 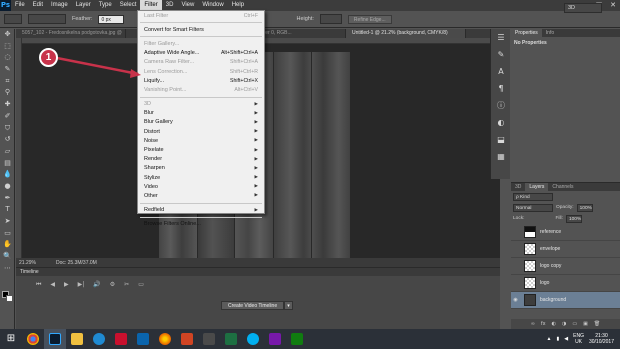 I want to click on menu-file: File, so click(x=20, y=5).